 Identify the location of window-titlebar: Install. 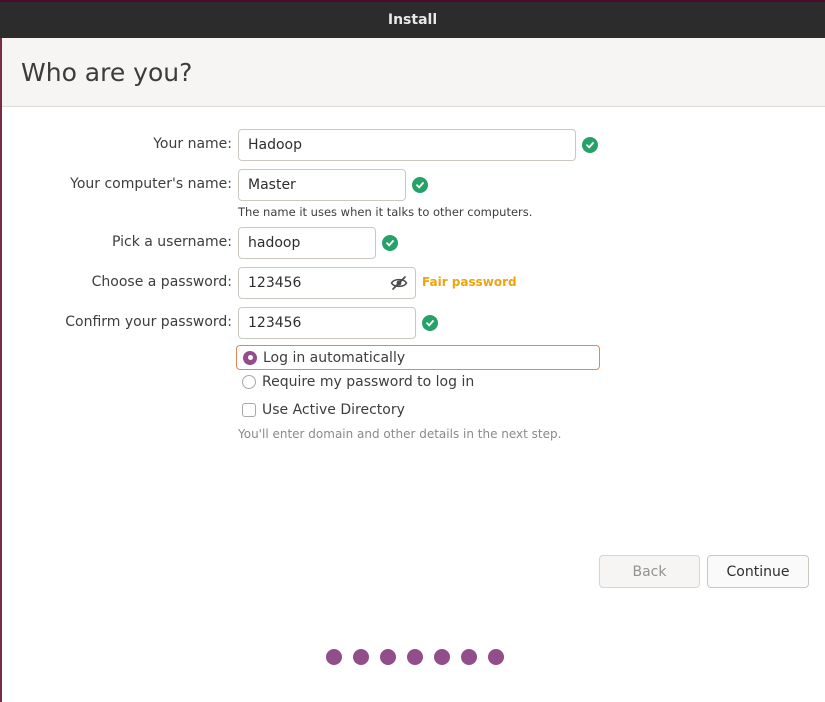
(412, 19).